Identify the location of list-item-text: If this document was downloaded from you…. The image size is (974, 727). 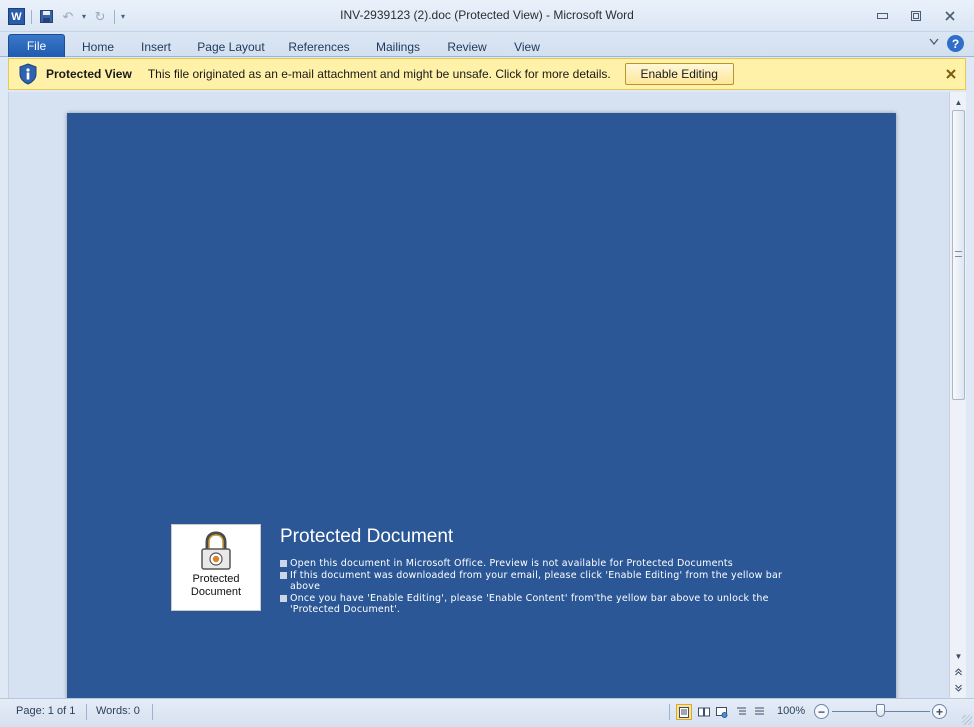
(536, 581).